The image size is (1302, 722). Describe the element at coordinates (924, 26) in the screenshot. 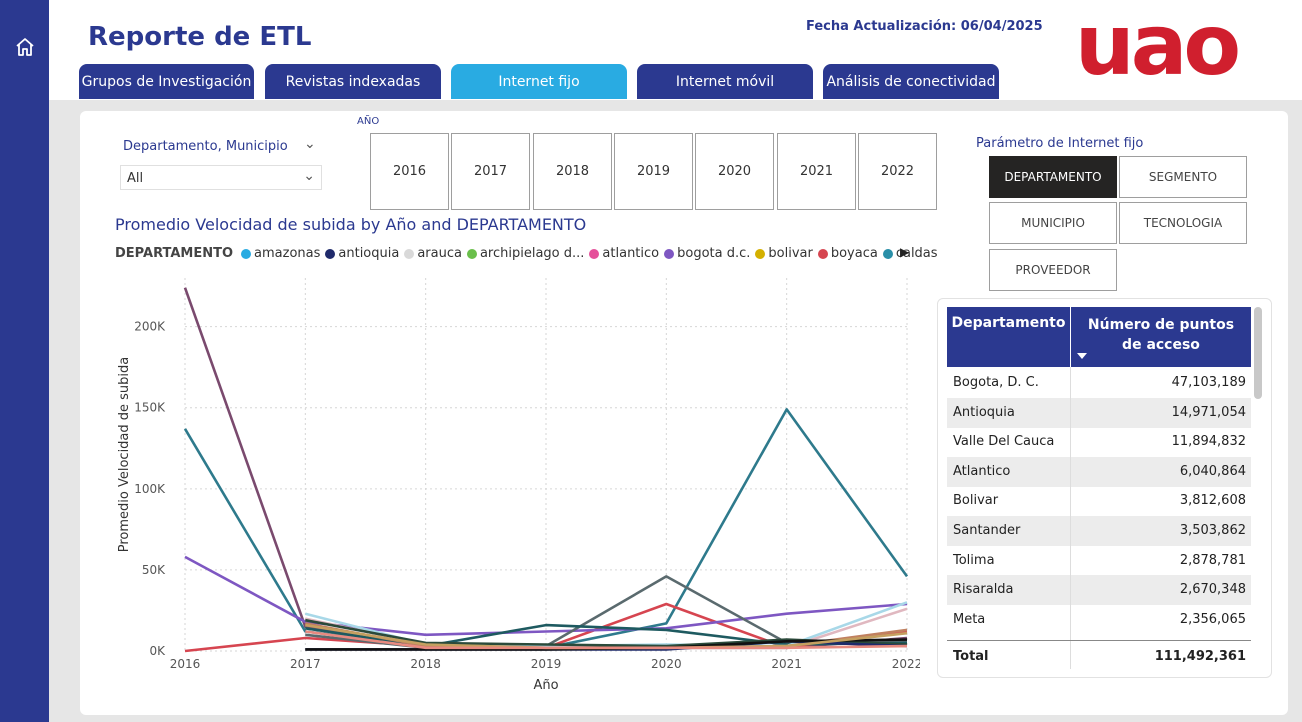

I see `update-date-label: Fecha Actualización: 06/04/2025` at that location.